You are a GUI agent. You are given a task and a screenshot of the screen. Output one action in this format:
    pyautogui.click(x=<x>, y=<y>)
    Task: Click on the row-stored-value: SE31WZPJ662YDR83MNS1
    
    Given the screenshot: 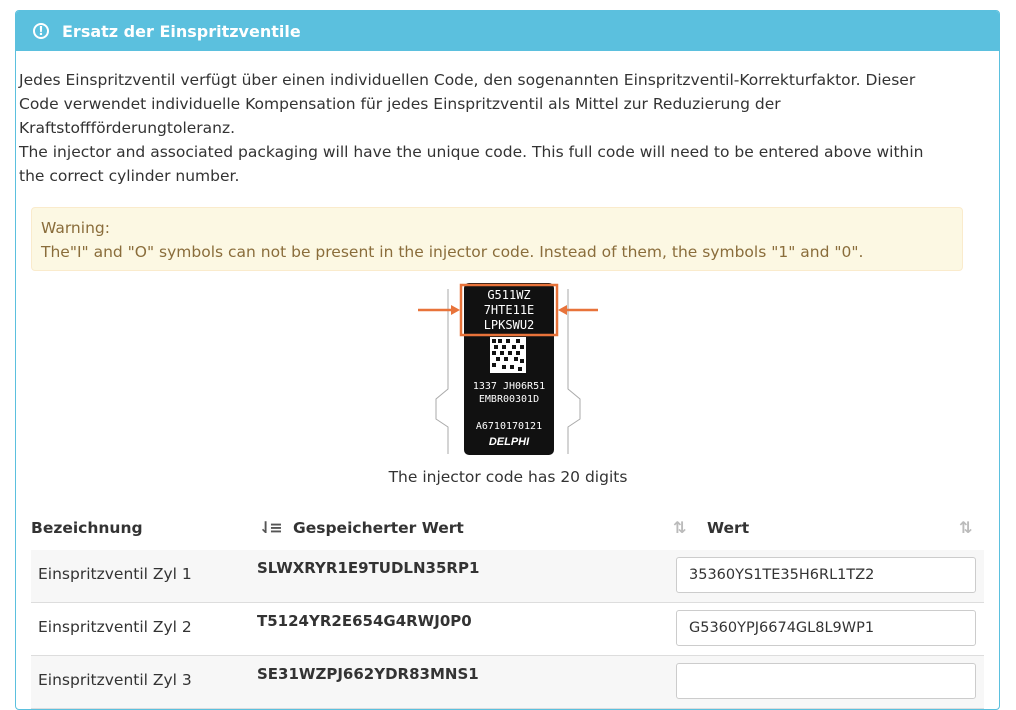 What is the action you would take?
    pyautogui.click(x=368, y=674)
    